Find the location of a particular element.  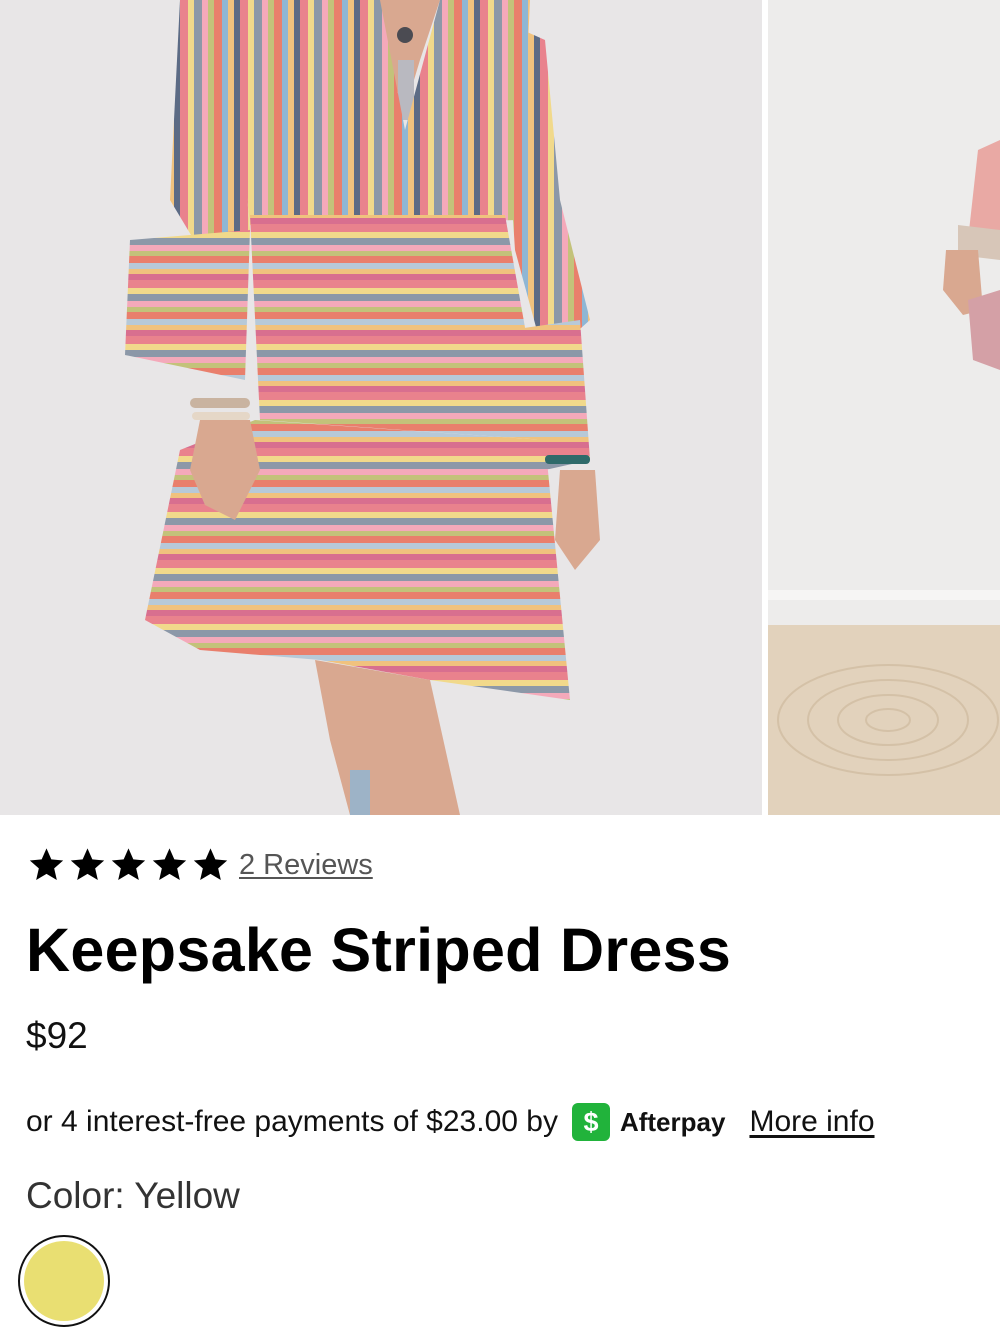

product-price: $92 is located at coordinates (57, 1035).